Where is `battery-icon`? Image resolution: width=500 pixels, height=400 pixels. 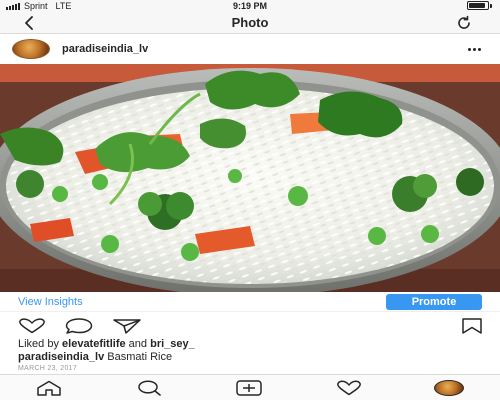
battery-icon is located at coordinates (479, 5).